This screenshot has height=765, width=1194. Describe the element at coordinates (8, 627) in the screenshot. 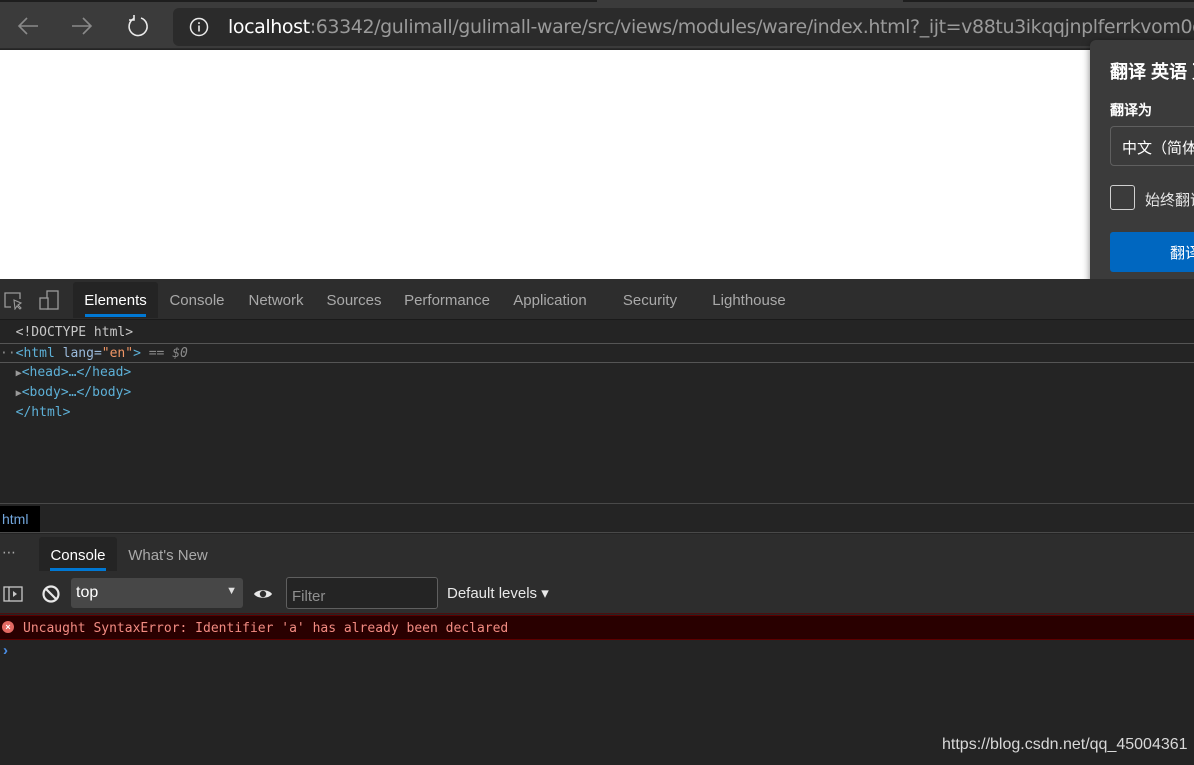

I see `error-icon: ×` at that location.